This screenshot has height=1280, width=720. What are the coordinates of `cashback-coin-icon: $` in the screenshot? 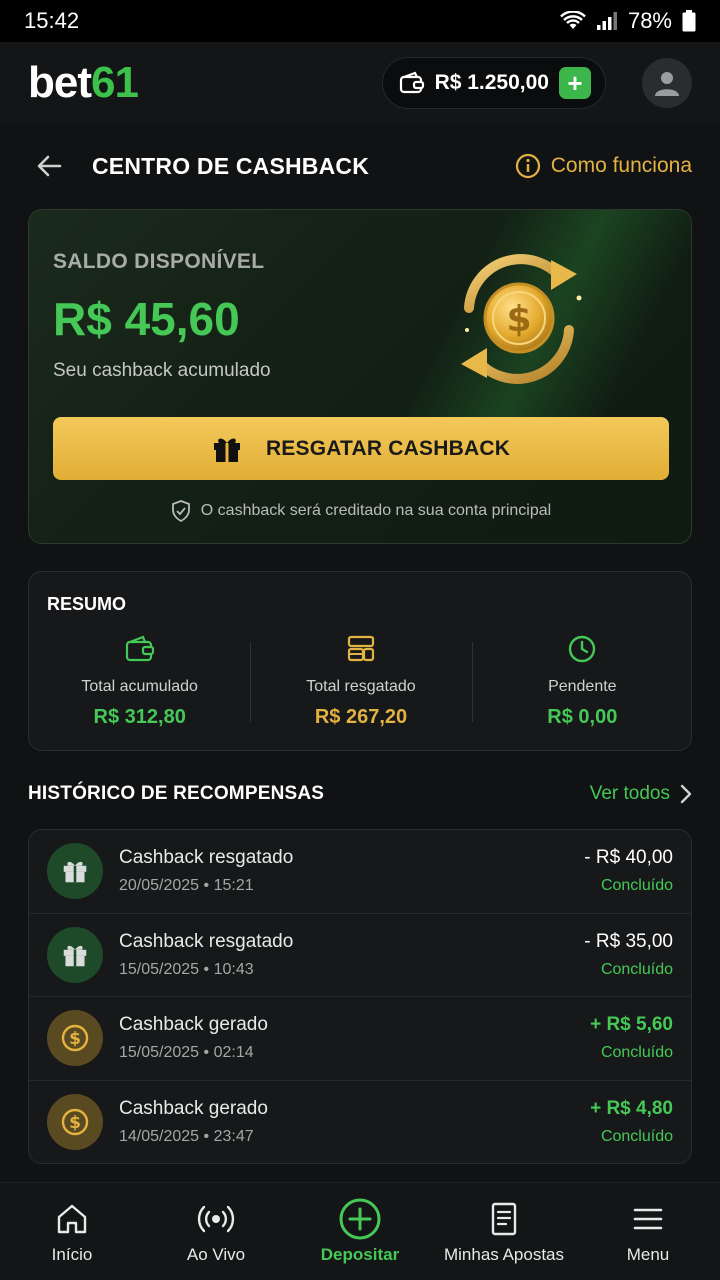 It's located at (521, 319).